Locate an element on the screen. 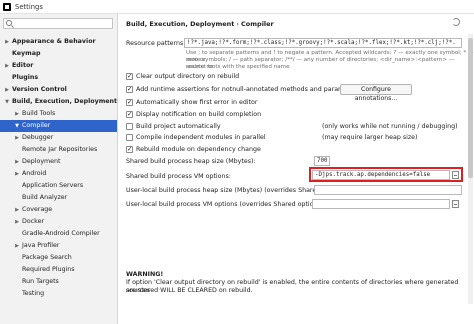 The image size is (474, 324). sidebar-item-android: ▶ Android is located at coordinates (58, 174).